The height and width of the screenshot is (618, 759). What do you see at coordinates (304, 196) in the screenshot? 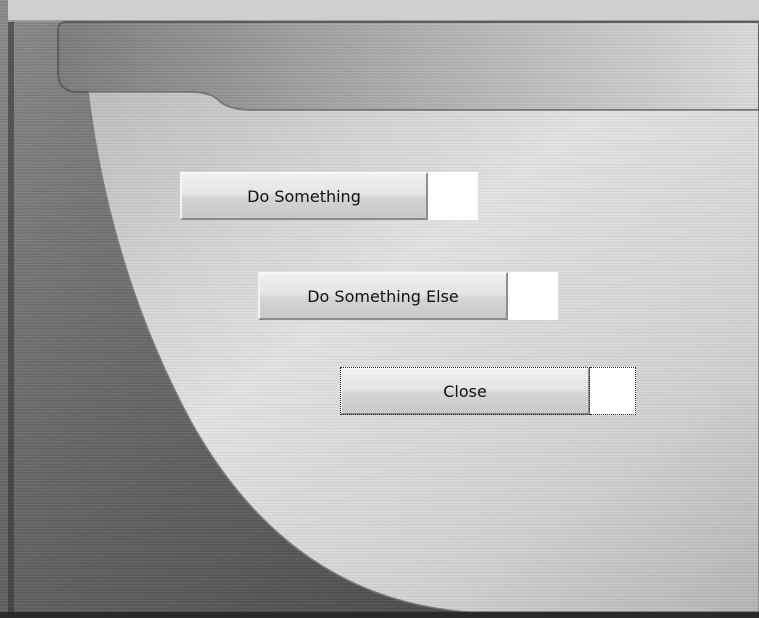
I see `do-something-button: Do Something` at bounding box center [304, 196].